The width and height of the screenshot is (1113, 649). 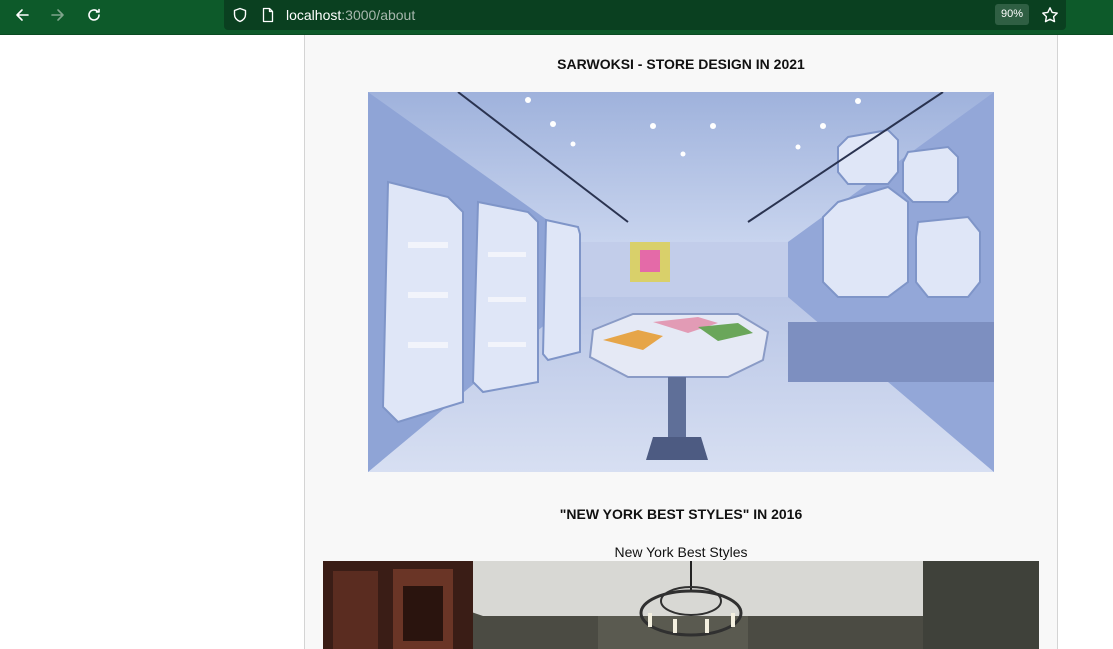 I want to click on shield-icon, so click(x=240, y=15).